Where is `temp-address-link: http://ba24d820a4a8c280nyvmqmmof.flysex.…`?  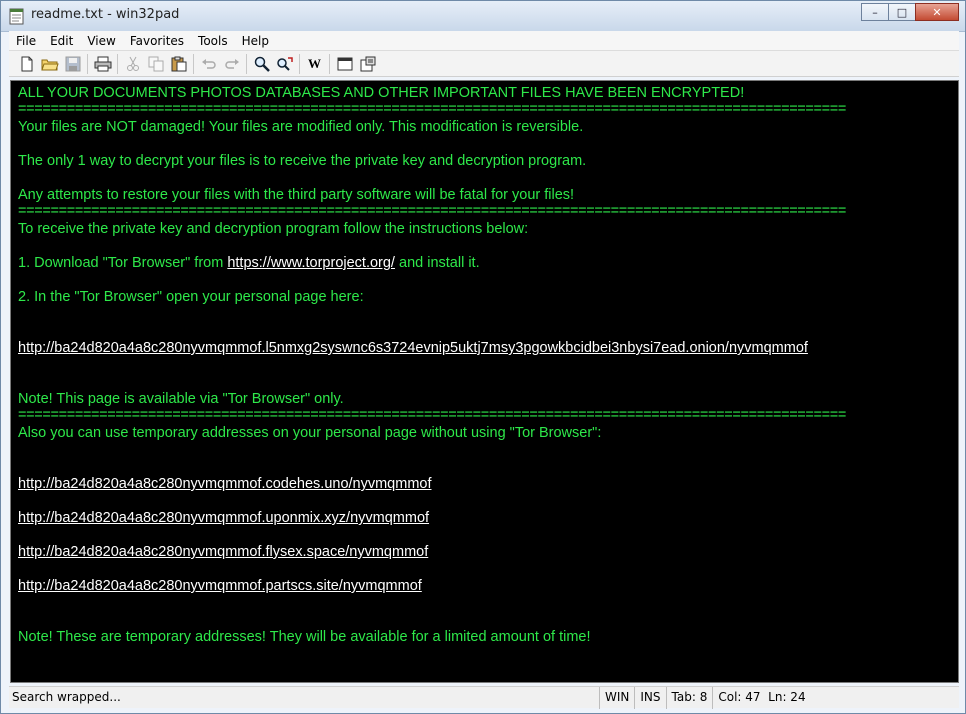
temp-address-link: http://ba24d820a4a8c280nyvmqmmof.flysex.… is located at coordinates (223, 552).